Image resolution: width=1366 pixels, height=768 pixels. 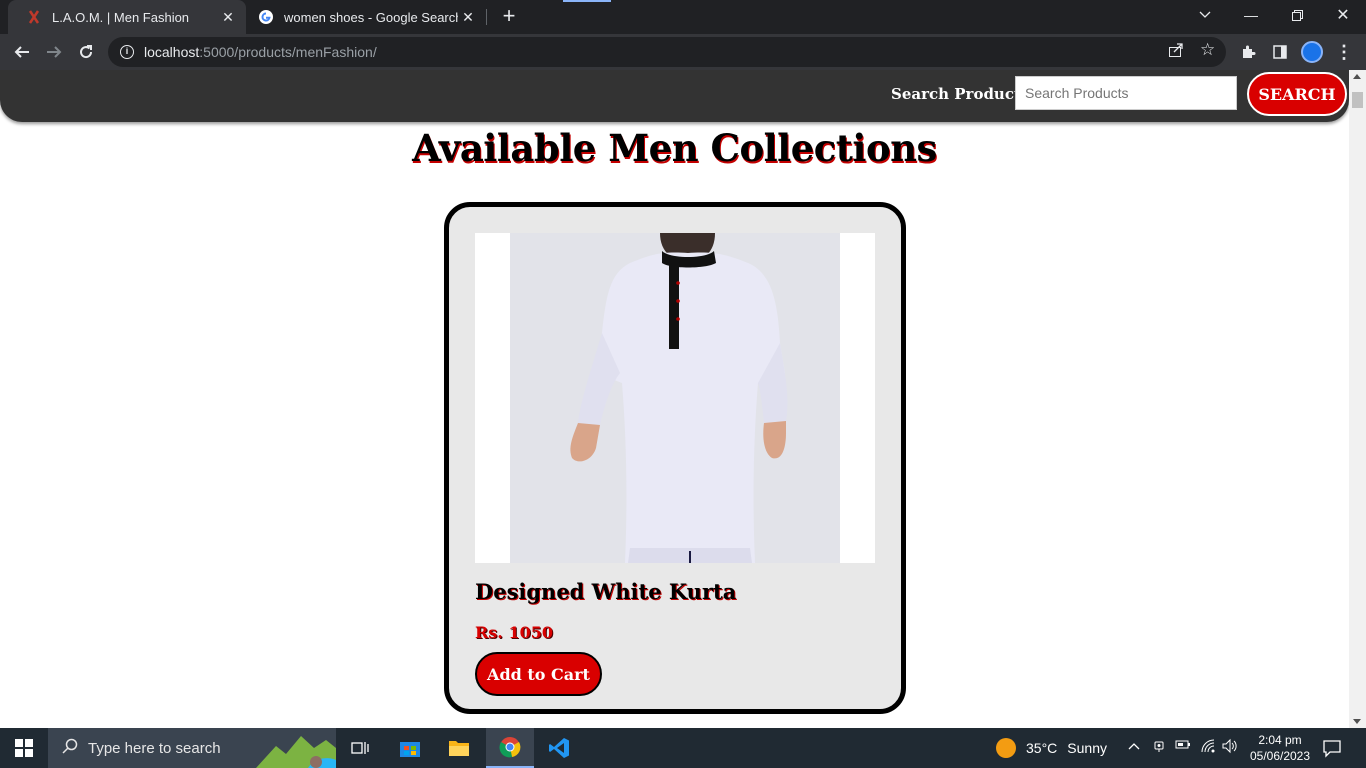 I want to click on product-image, so click(x=675, y=398).